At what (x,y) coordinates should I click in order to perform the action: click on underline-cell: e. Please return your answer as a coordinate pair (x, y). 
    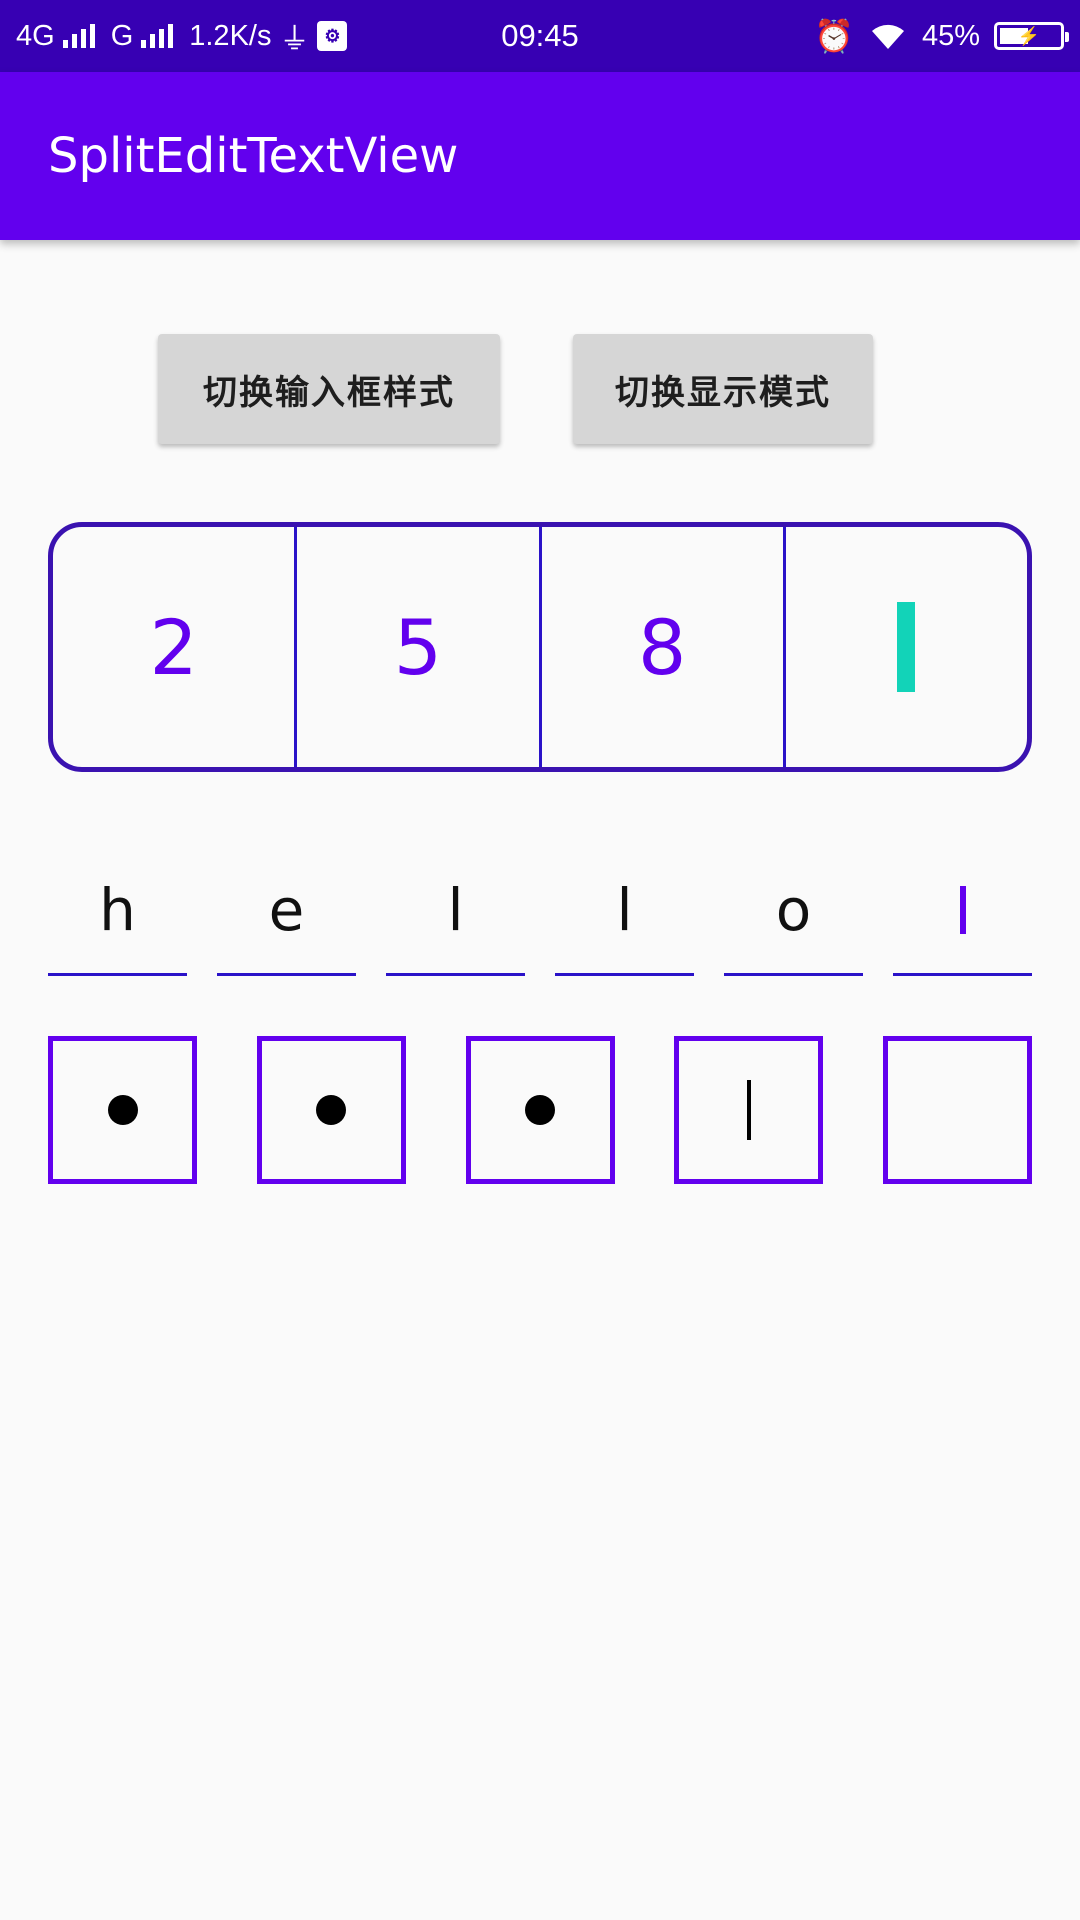
    Looking at the image, I should click on (286, 918).